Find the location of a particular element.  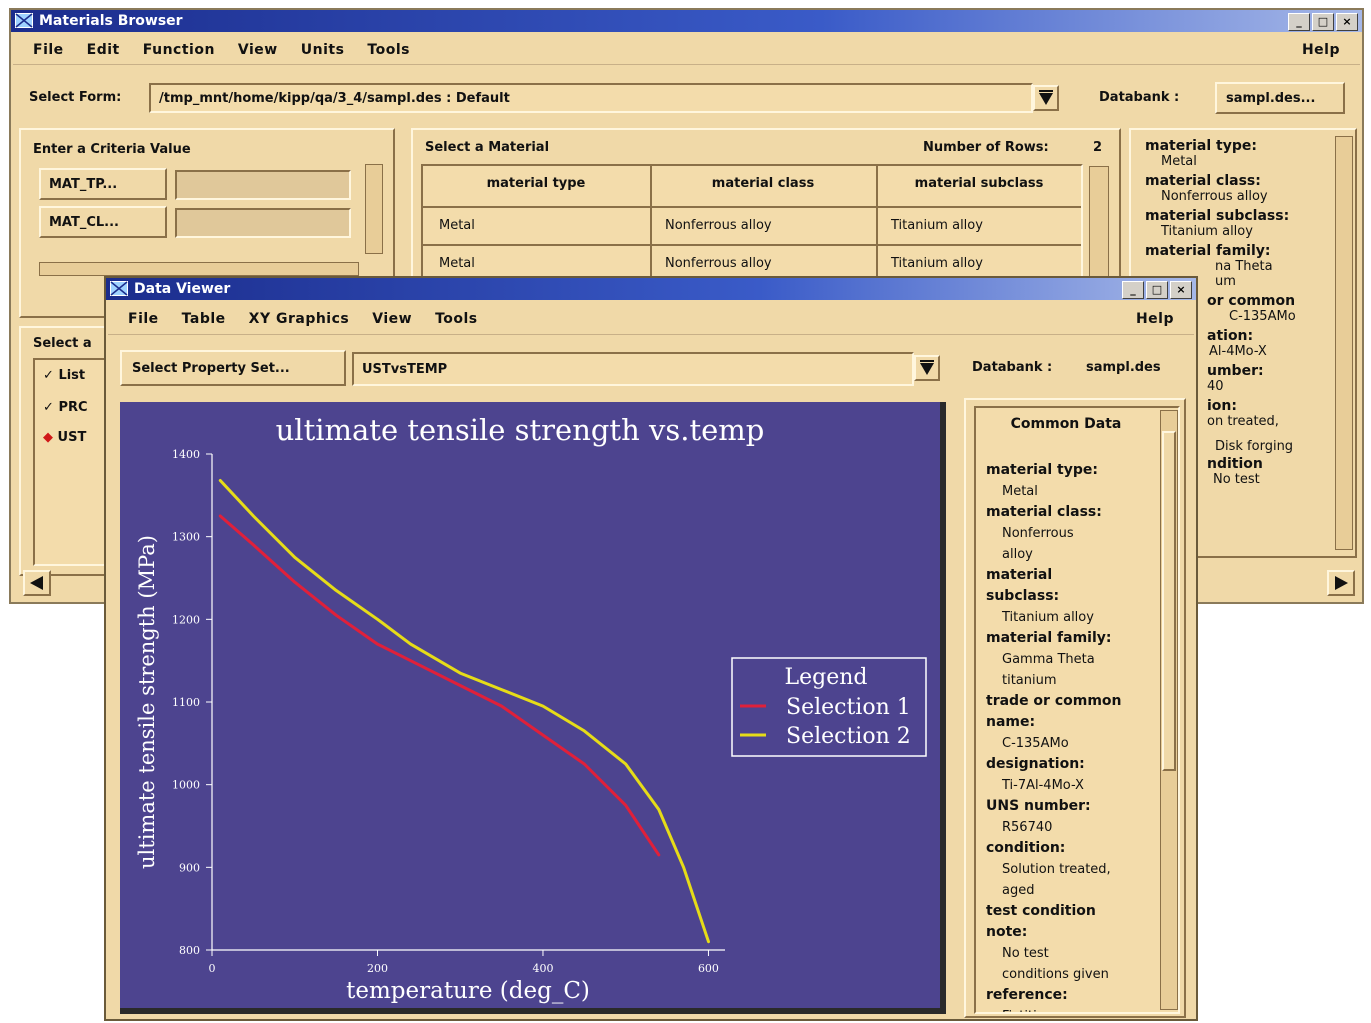

table-cell: Metal is located at coordinates (457, 263).